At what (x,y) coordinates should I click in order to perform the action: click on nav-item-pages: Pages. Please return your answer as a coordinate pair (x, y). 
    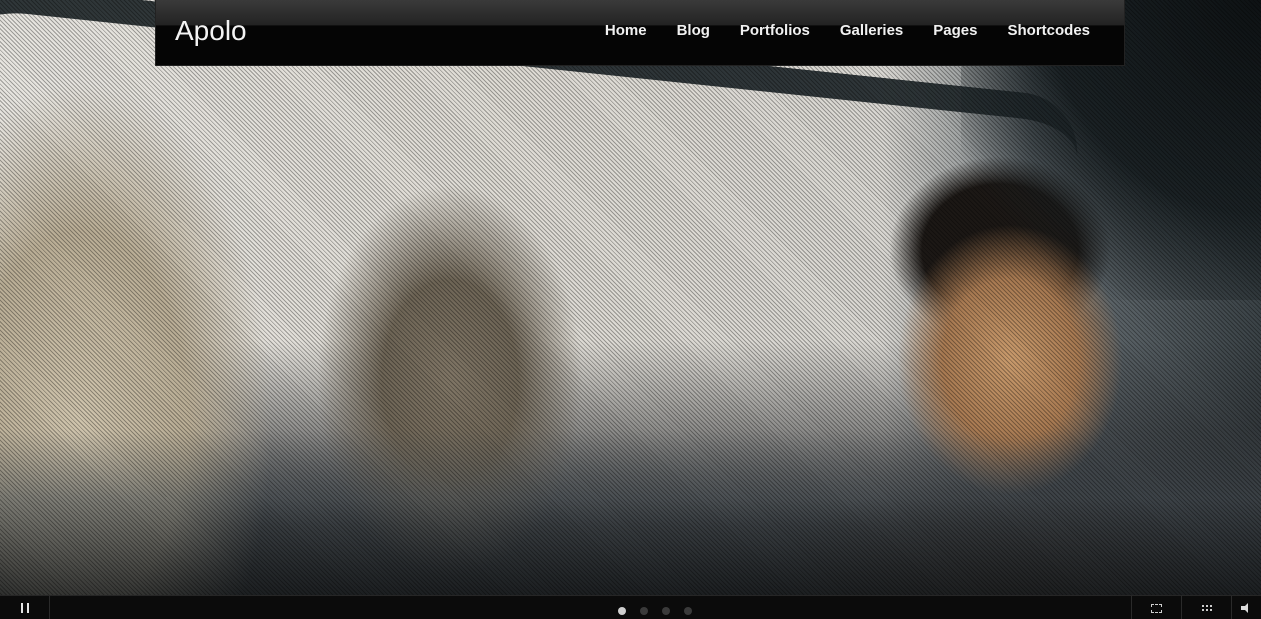
    Looking at the image, I should click on (955, 30).